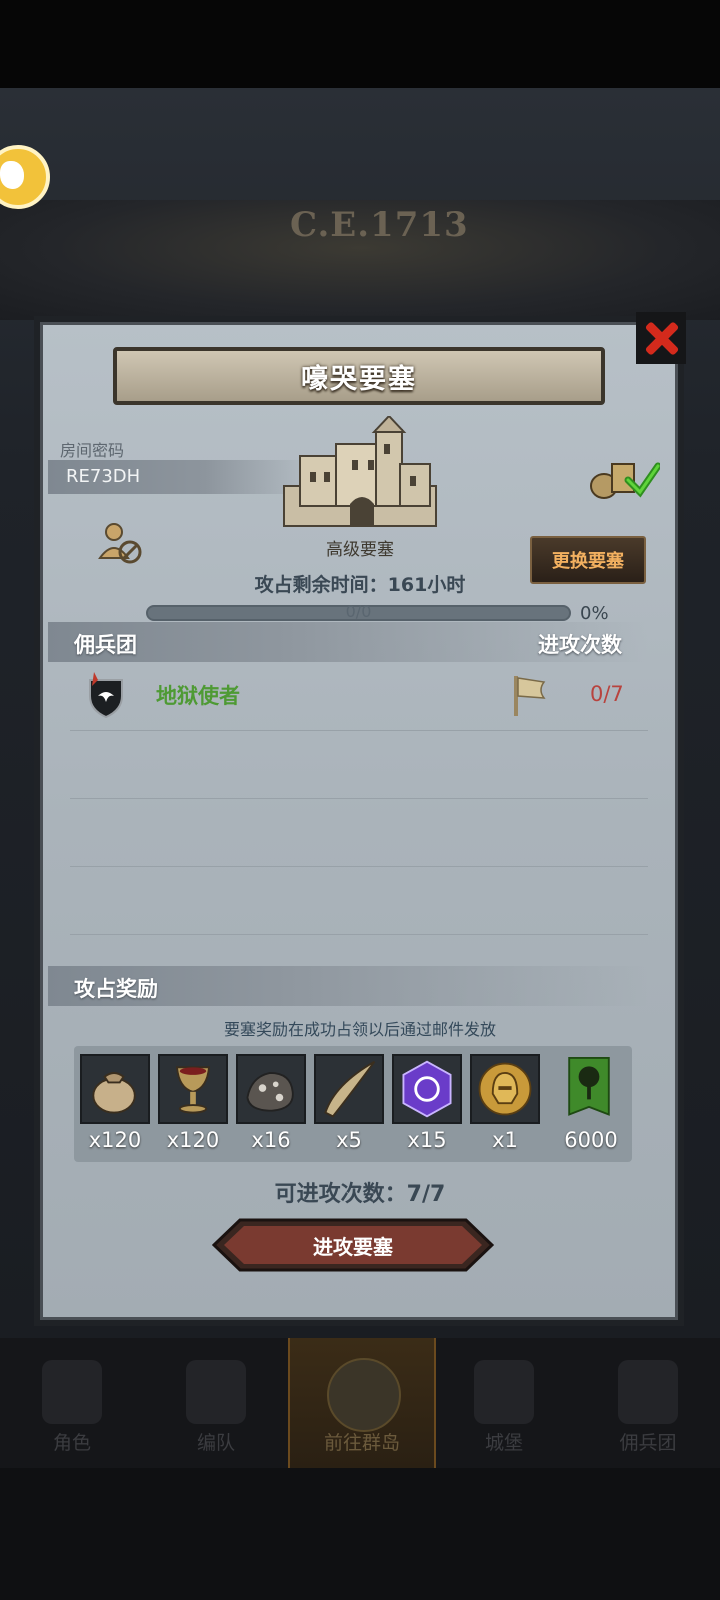 Image resolution: width=720 pixels, height=1600 pixels. I want to click on reward-item-ore: x16, so click(271, 1103).